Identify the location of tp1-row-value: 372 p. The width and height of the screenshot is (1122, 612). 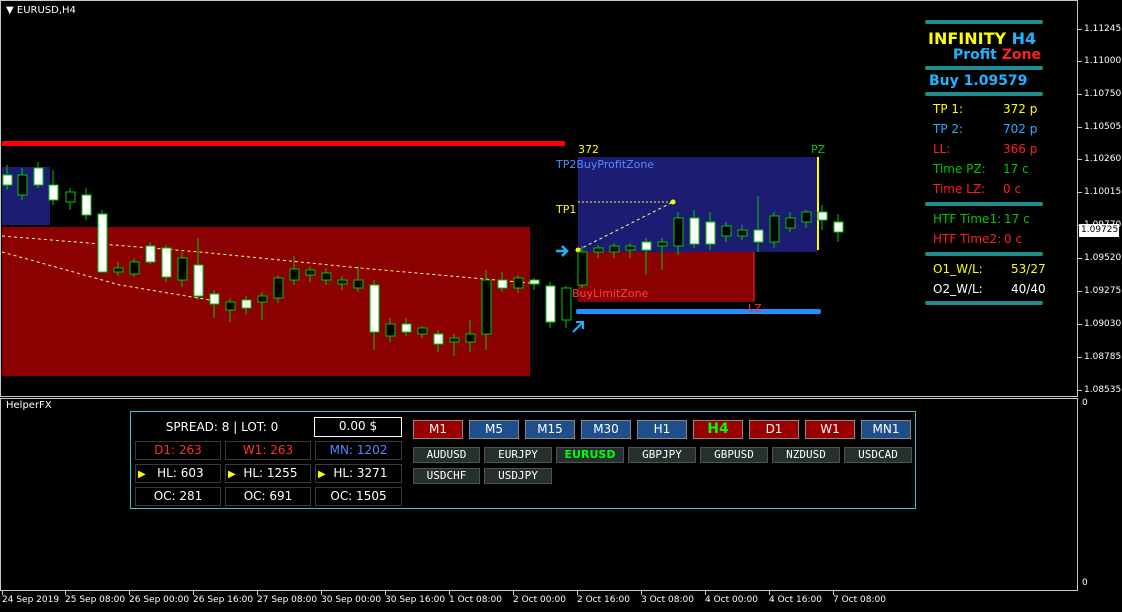
(1020, 109).